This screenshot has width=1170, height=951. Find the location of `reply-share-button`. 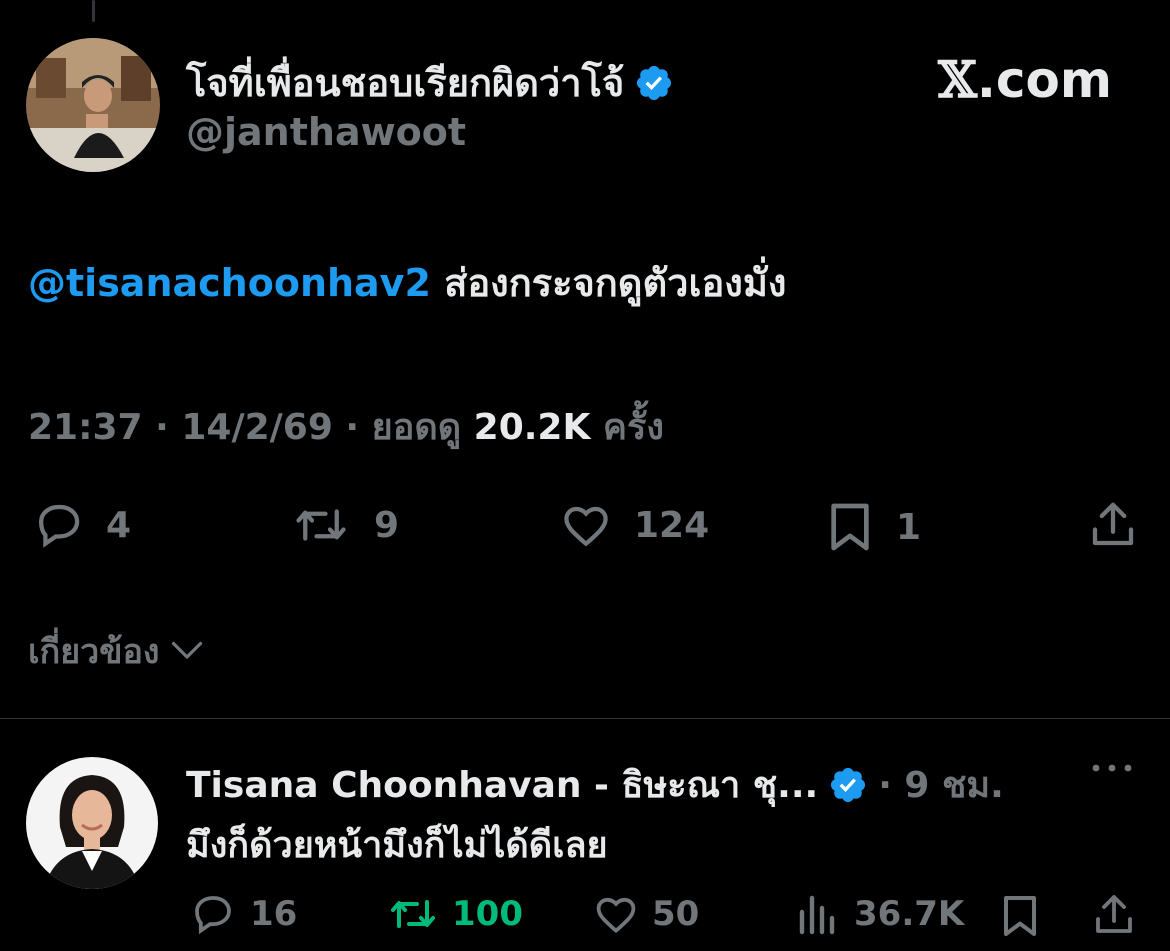

reply-share-button is located at coordinates (1114, 915).